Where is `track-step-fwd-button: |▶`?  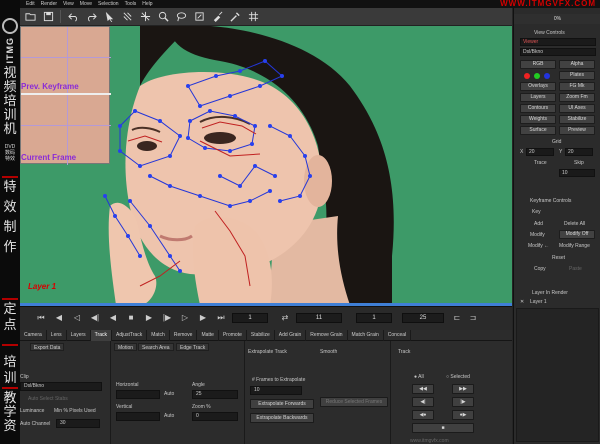 track-step-fwd-button: |▶ is located at coordinates (463, 402).